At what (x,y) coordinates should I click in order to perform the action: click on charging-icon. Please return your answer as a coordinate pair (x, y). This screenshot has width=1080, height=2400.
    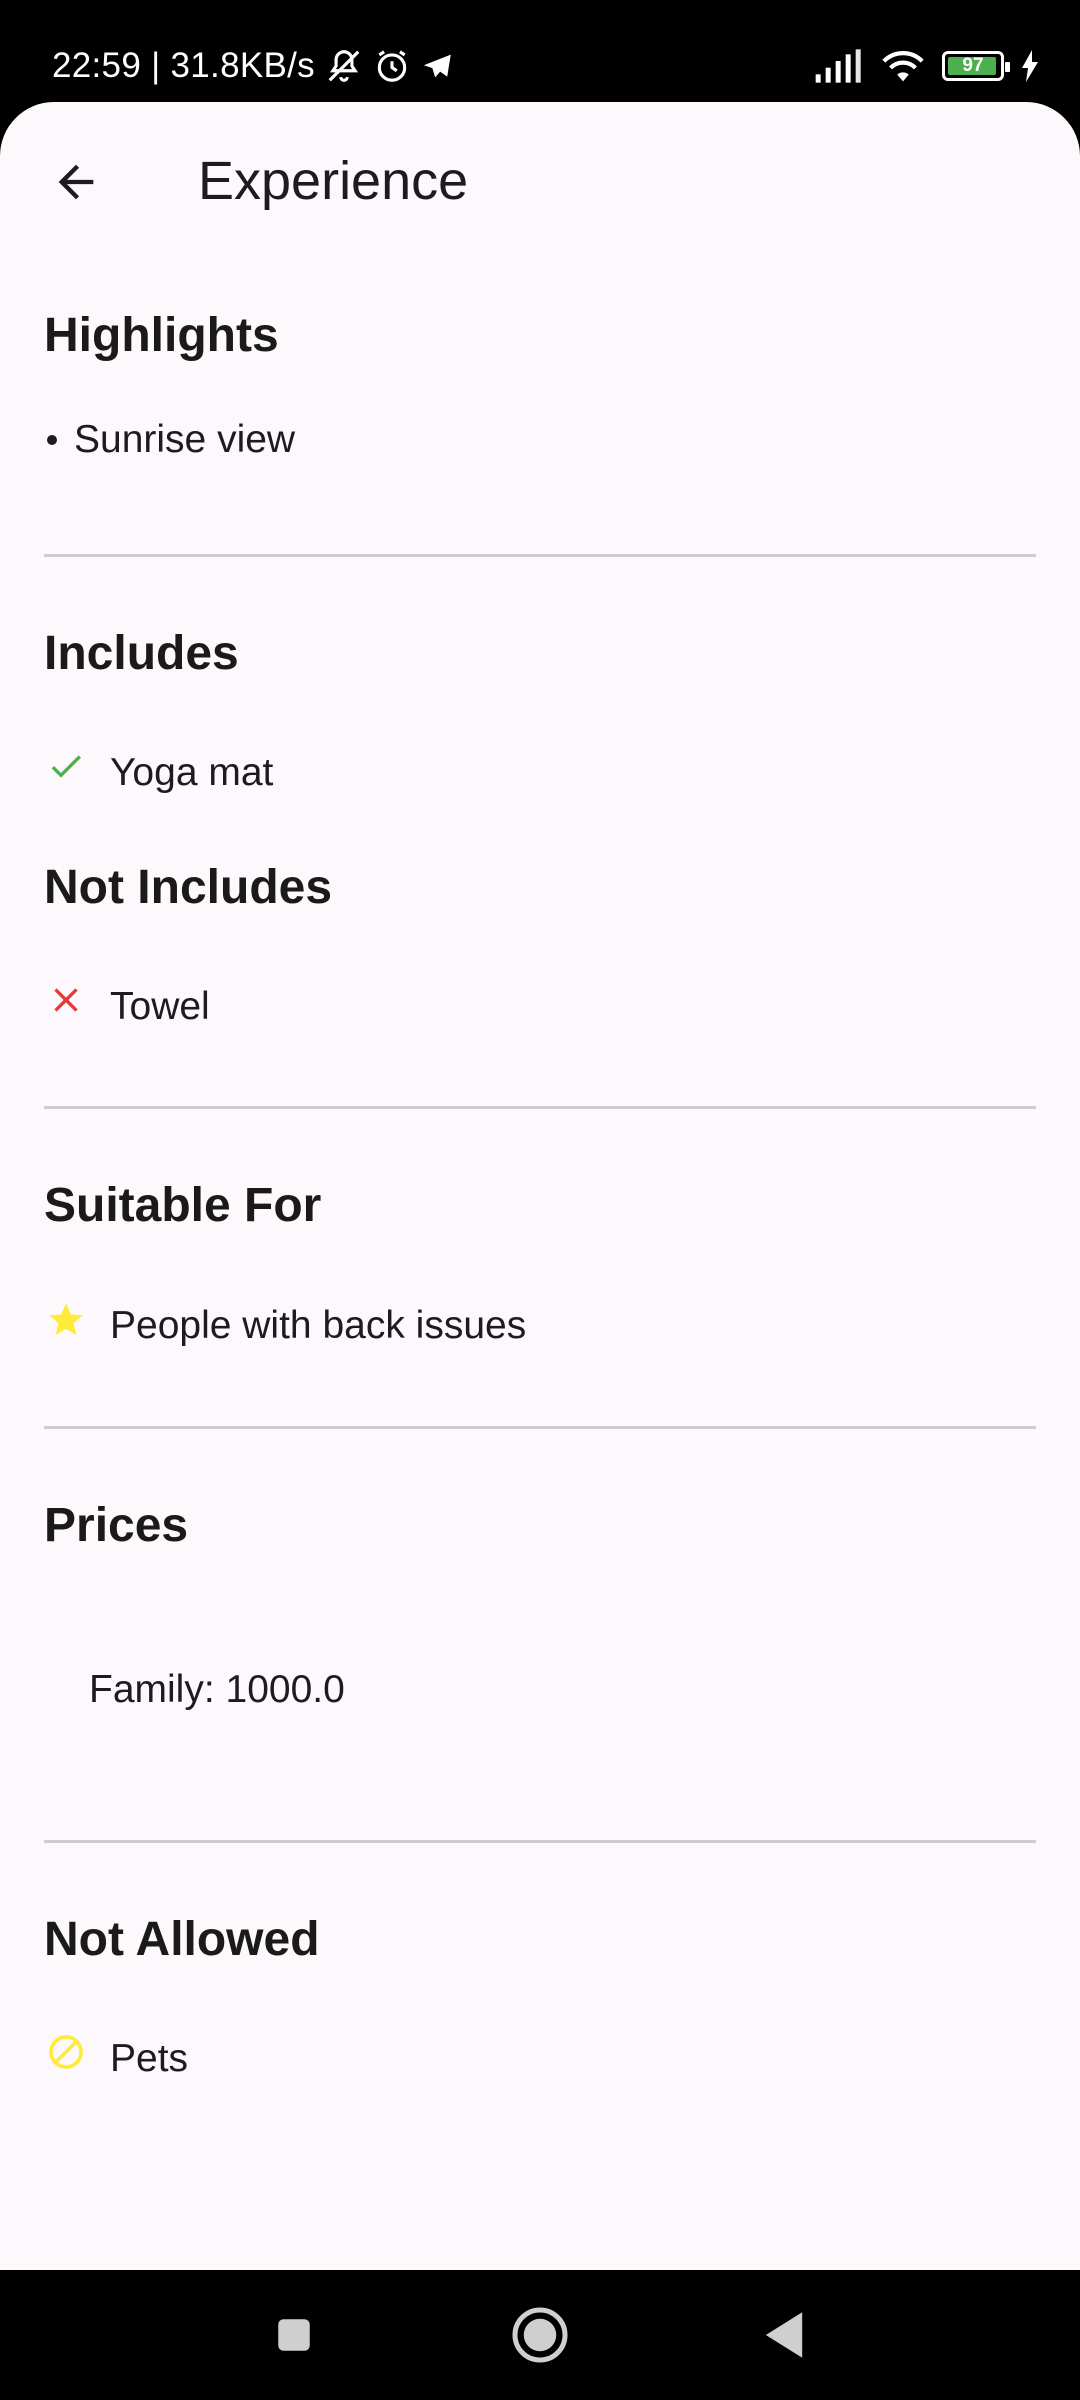
    Looking at the image, I should click on (1030, 66).